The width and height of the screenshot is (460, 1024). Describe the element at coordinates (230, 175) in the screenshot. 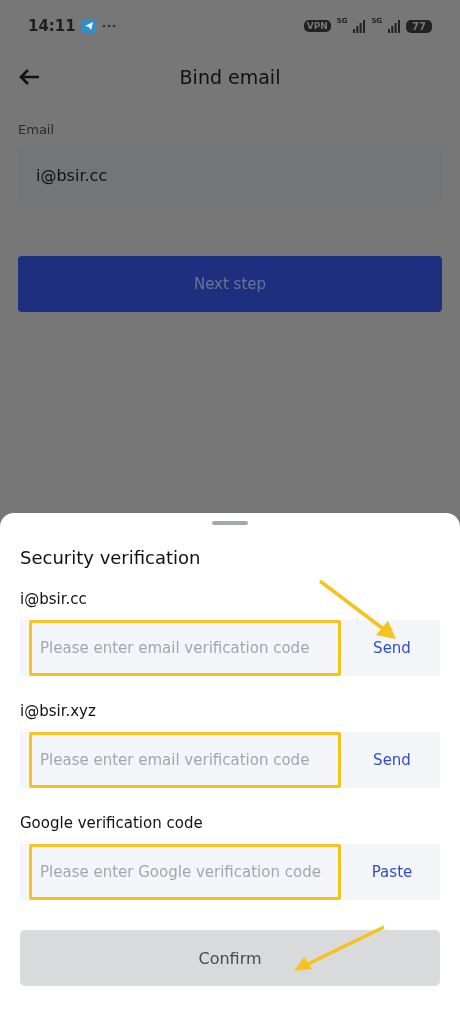

I see `email-field: i@bsir.cc` at that location.